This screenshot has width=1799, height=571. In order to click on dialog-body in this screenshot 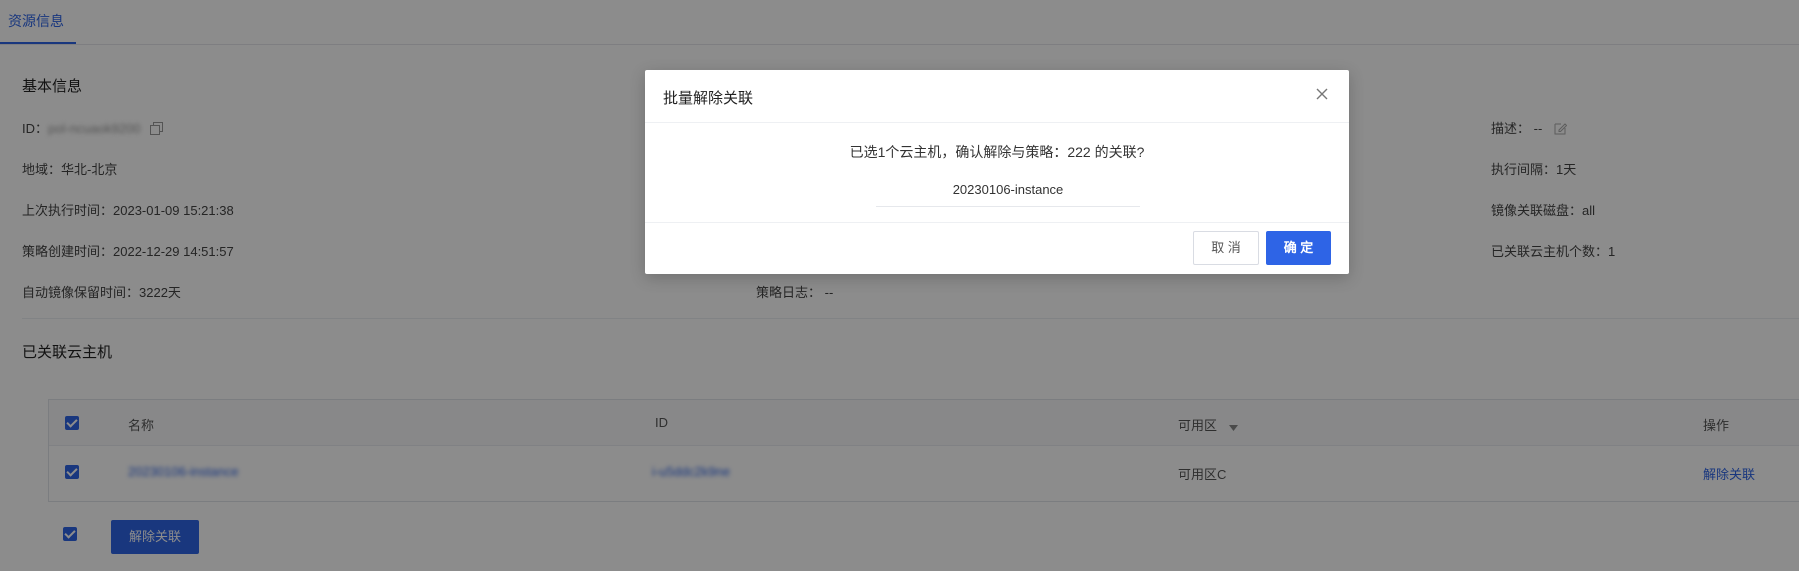, I will do `click(997, 173)`.